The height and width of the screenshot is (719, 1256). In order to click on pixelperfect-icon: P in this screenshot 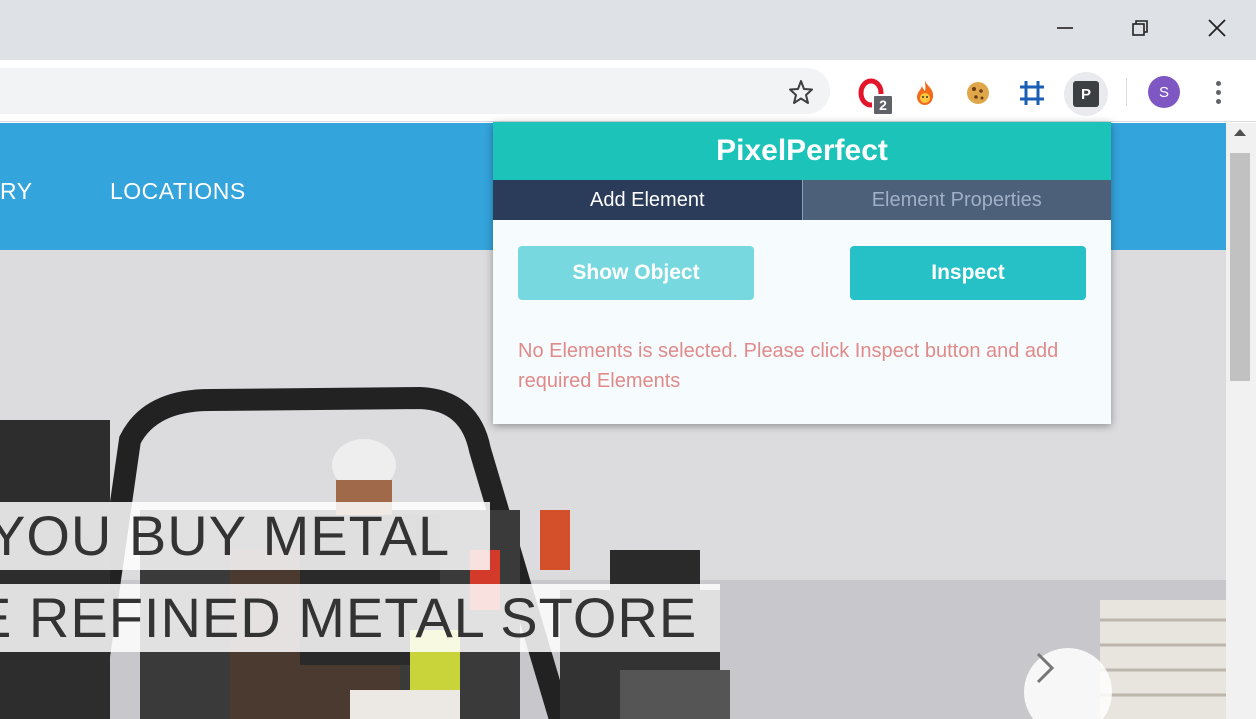, I will do `click(1086, 94)`.